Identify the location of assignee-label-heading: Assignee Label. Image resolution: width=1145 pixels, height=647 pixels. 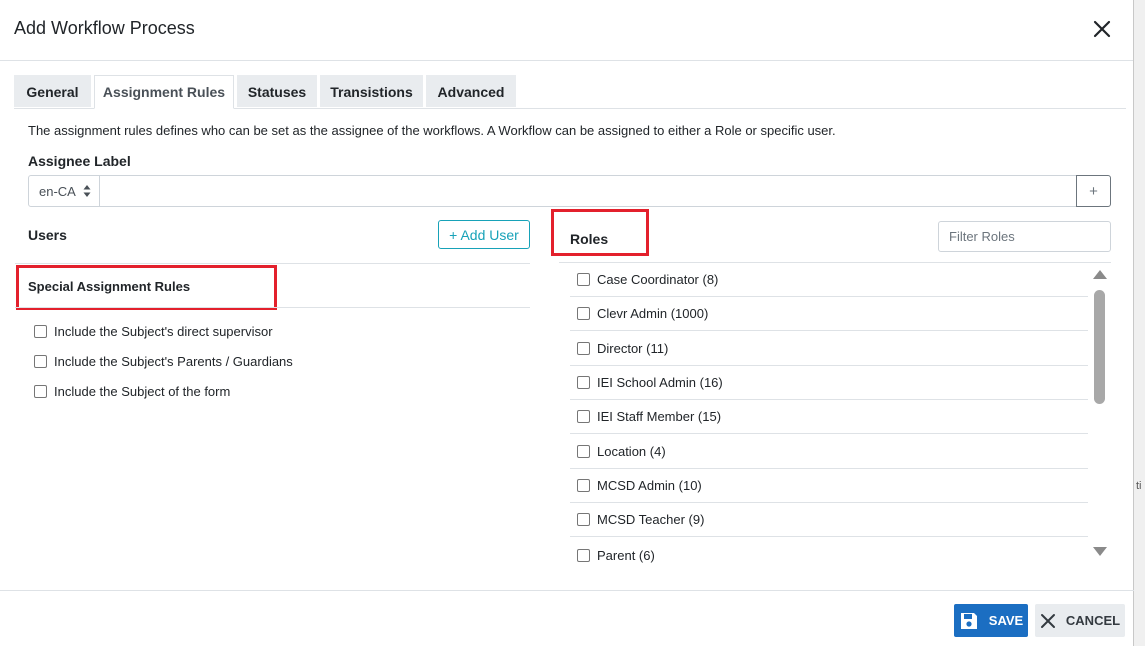
(79, 161).